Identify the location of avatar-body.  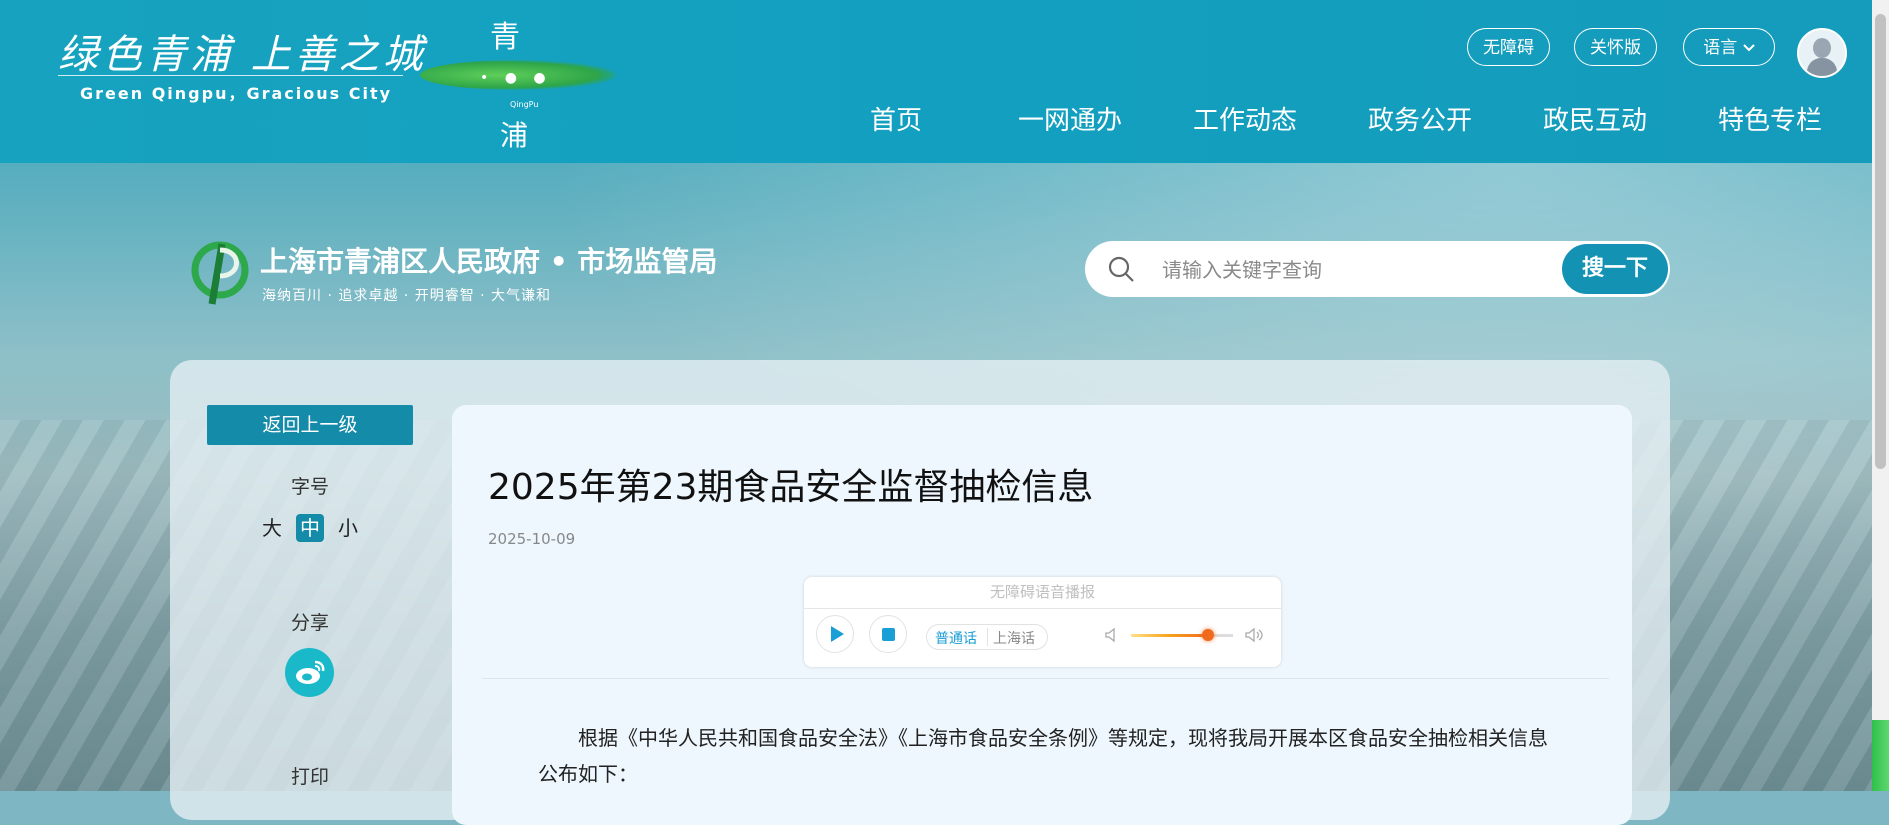
(1822, 67).